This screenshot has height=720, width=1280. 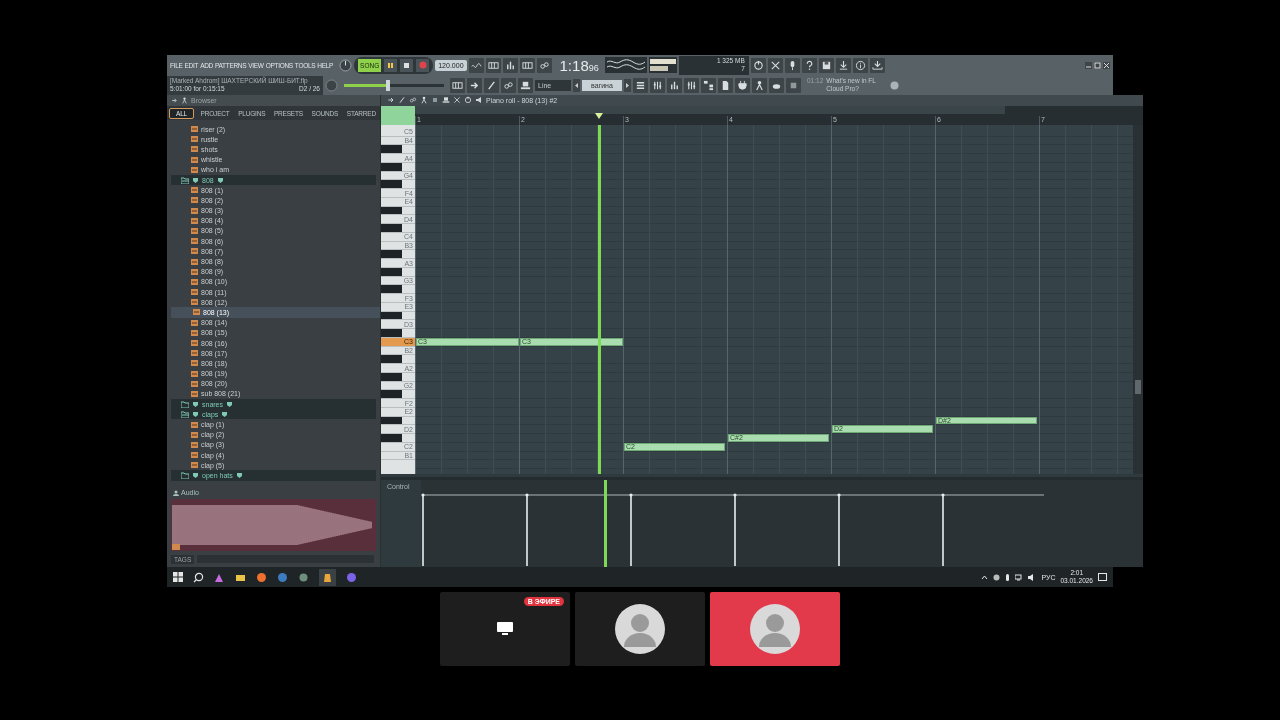 I want to click on chevron-up-icon, so click(x=985, y=577).